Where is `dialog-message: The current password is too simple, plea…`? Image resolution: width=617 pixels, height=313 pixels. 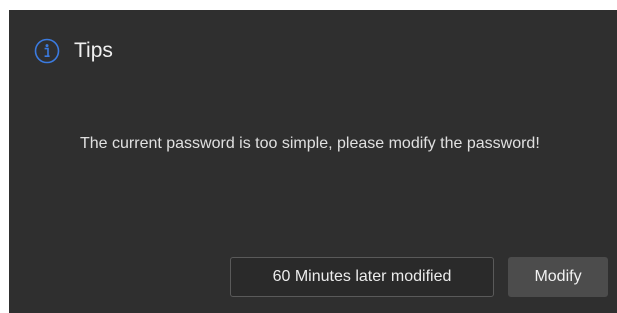 dialog-message: The current password is too simple, plea… is located at coordinates (310, 143).